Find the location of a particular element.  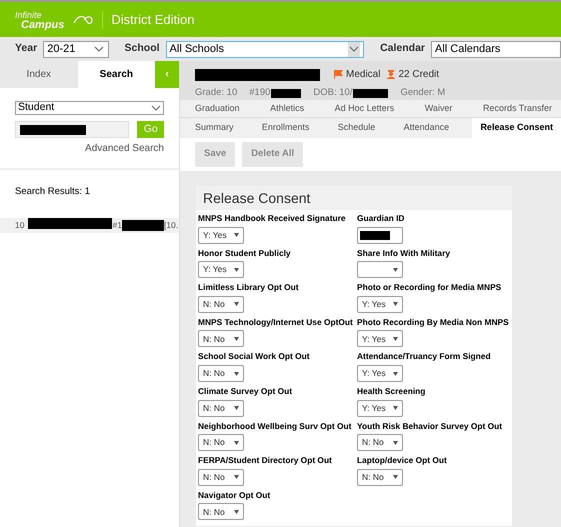

flag-icon is located at coordinates (338, 74).